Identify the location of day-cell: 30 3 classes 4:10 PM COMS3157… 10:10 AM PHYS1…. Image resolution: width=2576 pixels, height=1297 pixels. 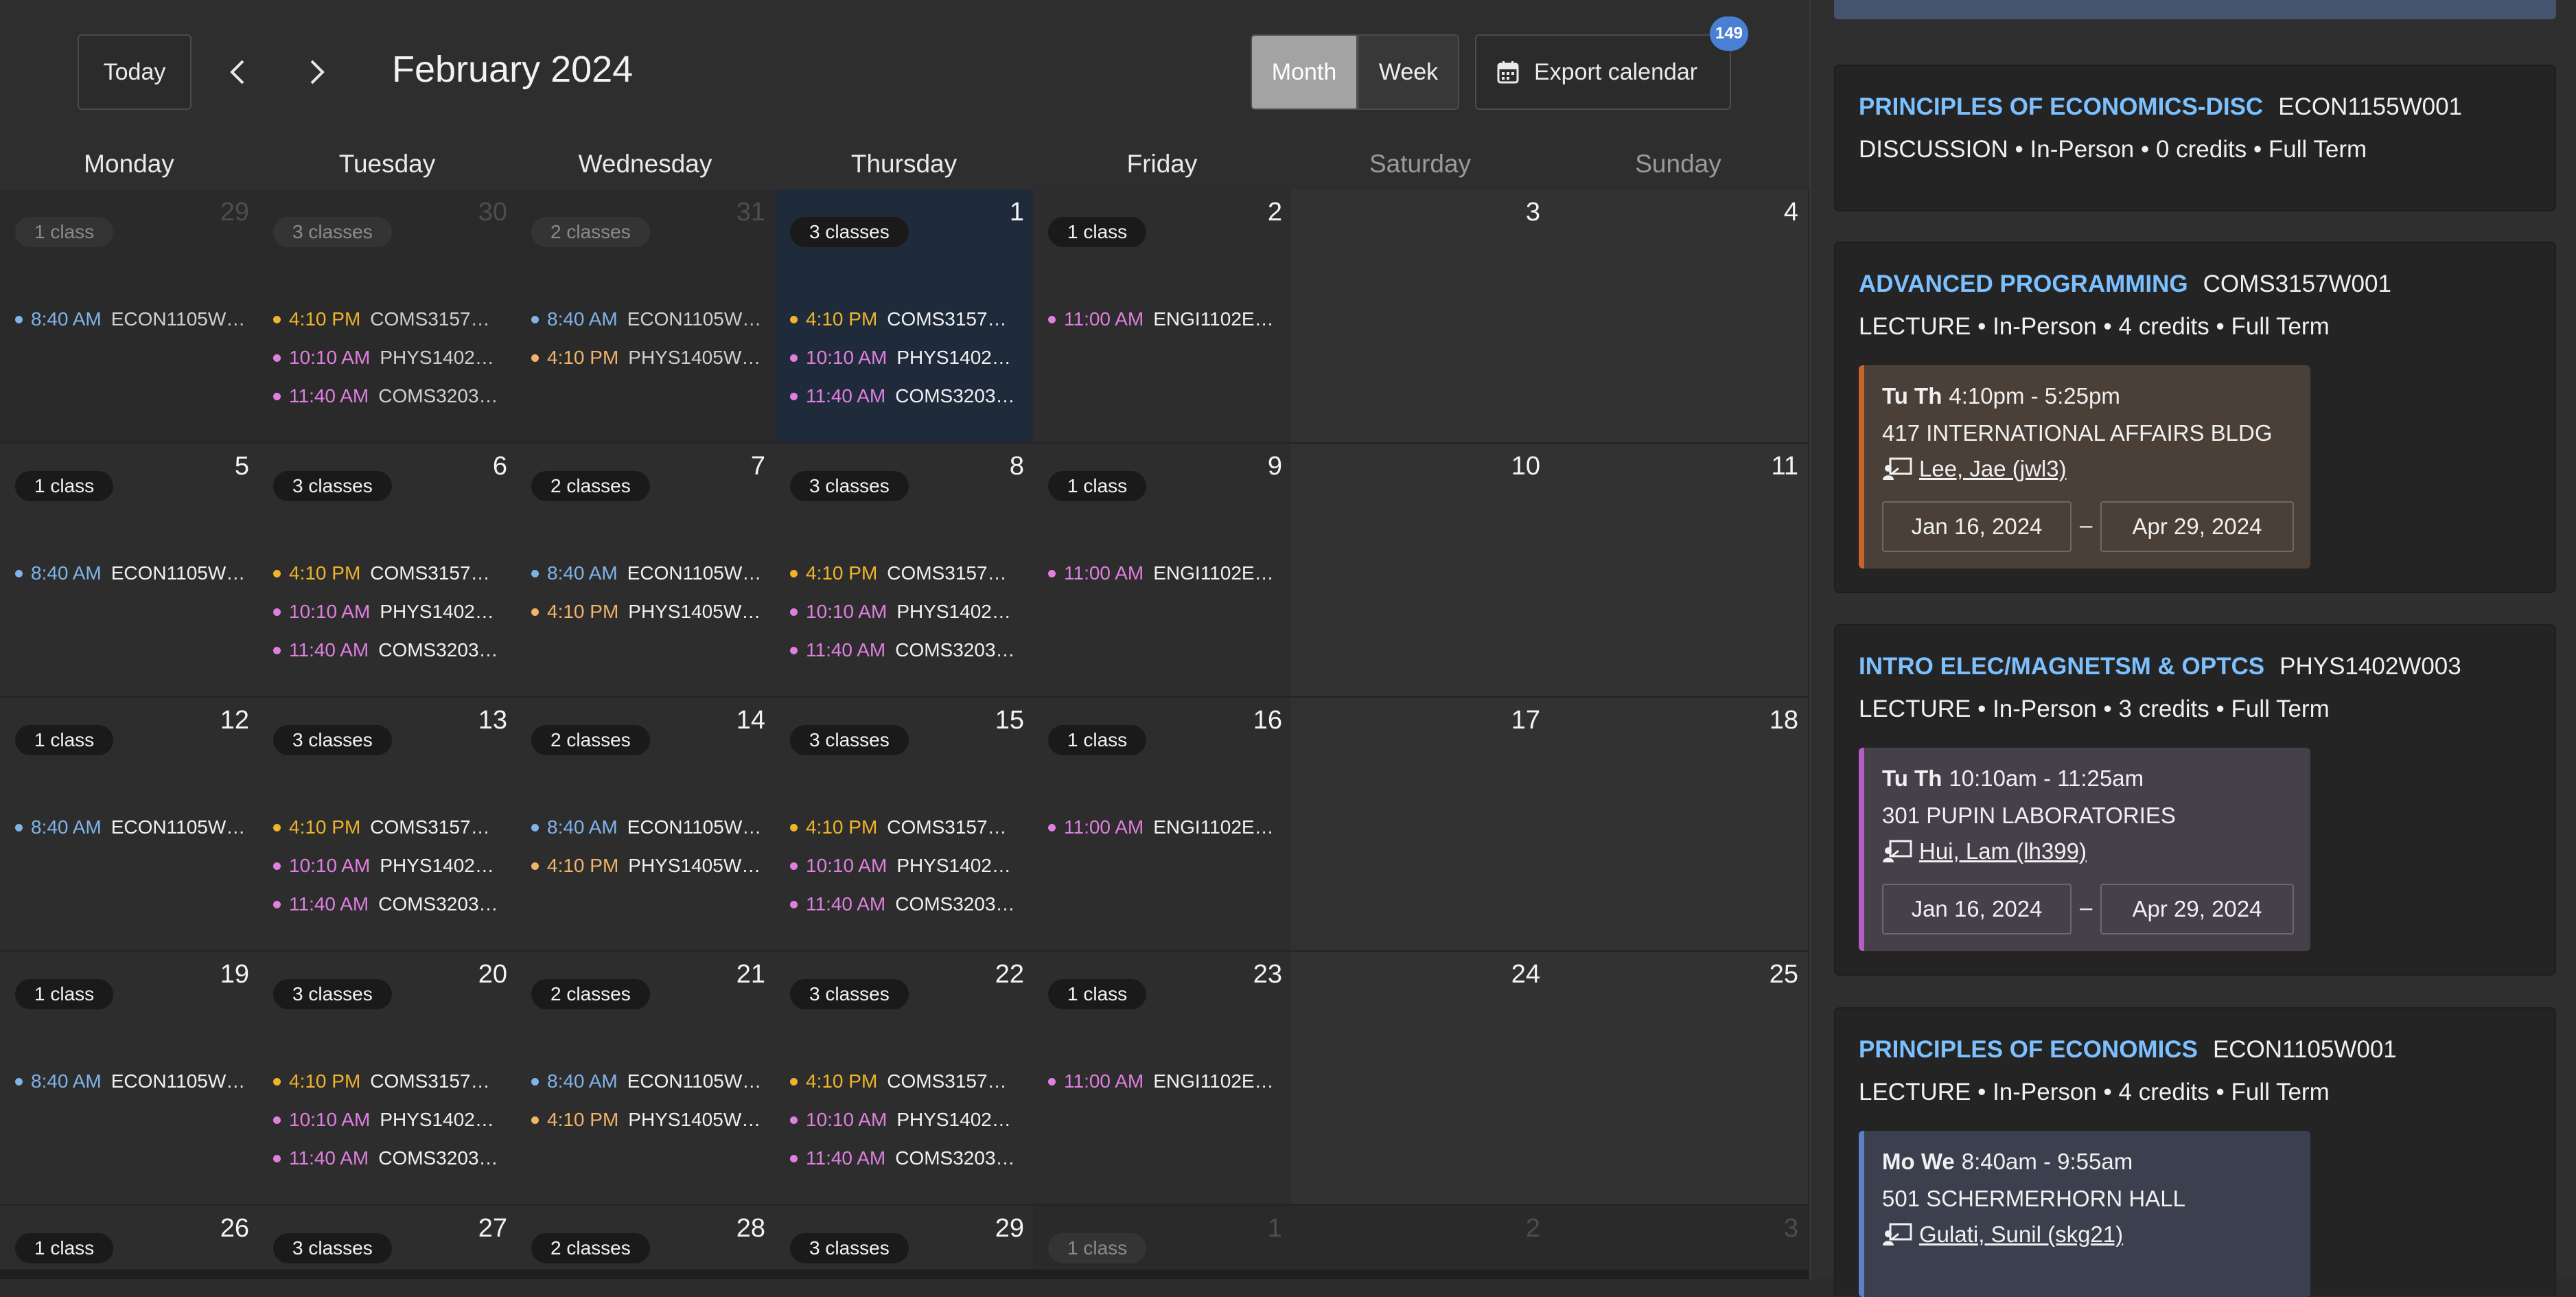
(388, 317).